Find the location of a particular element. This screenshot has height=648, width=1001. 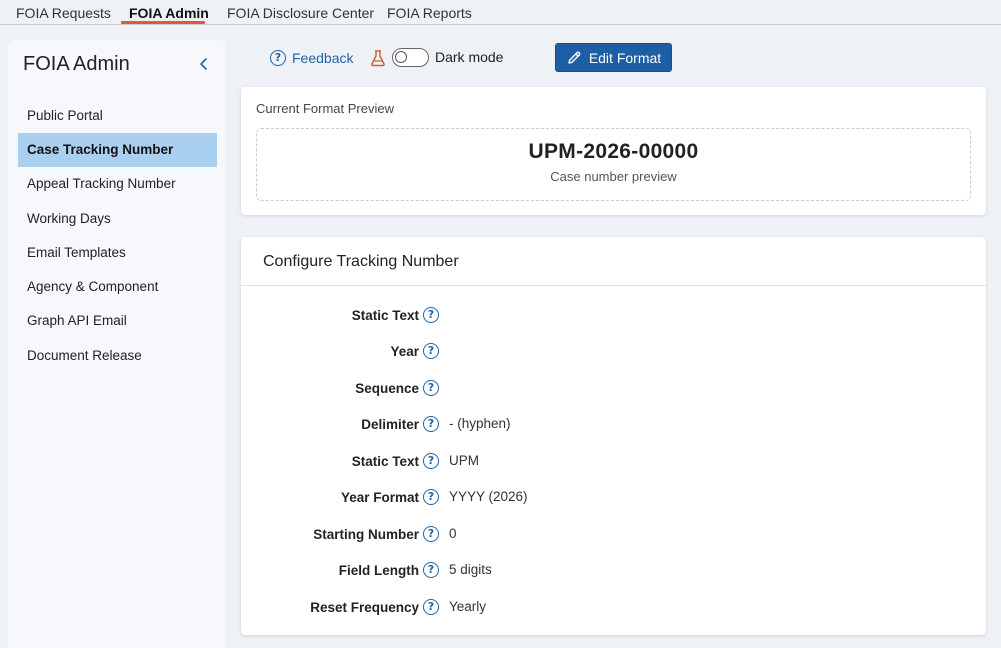

sidebar-item-appeal-tracking-number: Appeal Tracking Number is located at coordinates (117, 184).